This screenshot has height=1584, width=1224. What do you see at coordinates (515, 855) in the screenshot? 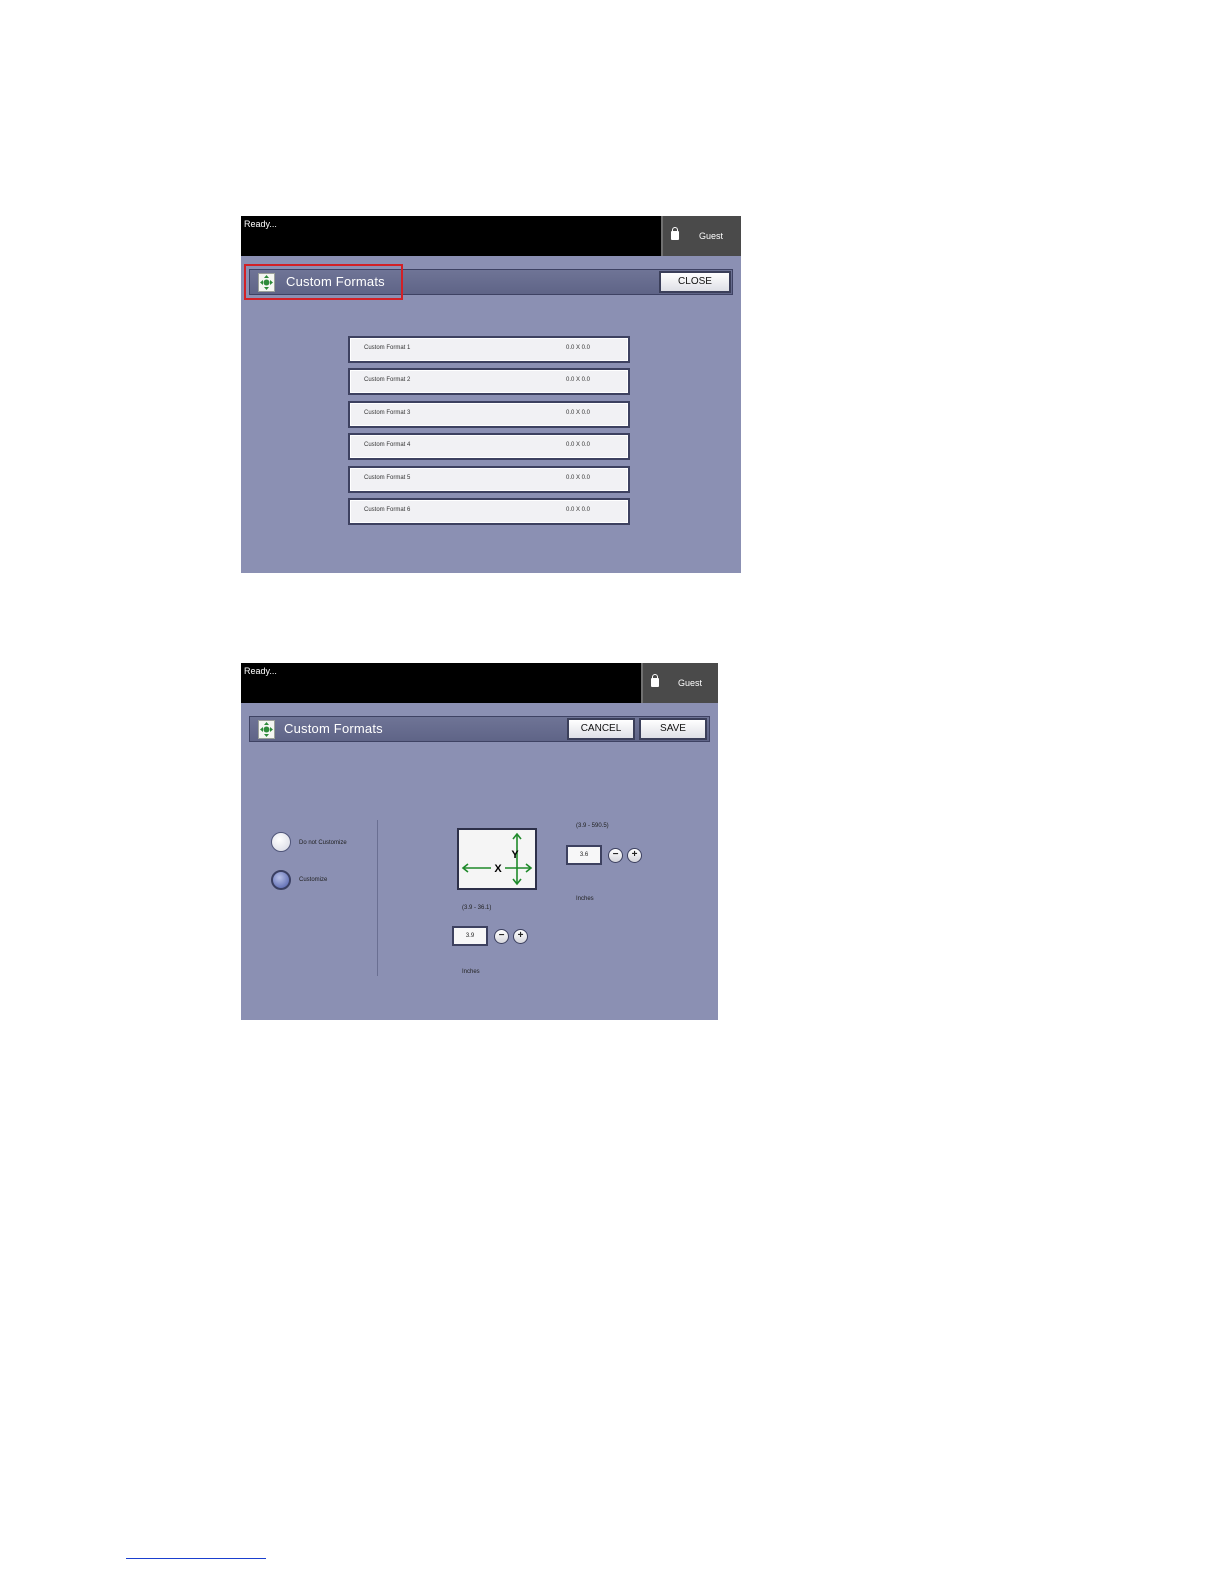
I see `y-label: Y` at bounding box center [515, 855].